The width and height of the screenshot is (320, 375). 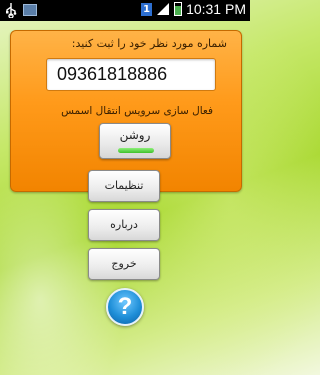 What do you see at coordinates (131, 74) in the screenshot?
I see `phone-number-input` at bounding box center [131, 74].